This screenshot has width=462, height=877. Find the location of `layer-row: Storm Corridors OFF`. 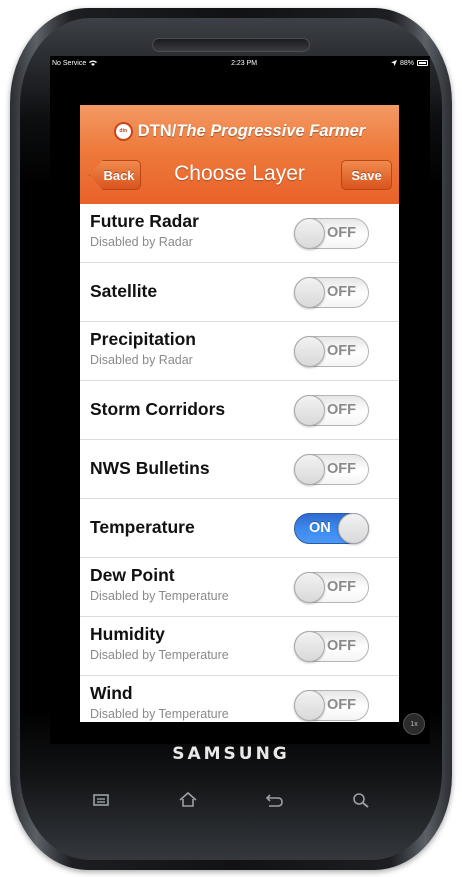

layer-row: Storm Corridors OFF is located at coordinates (239, 410).